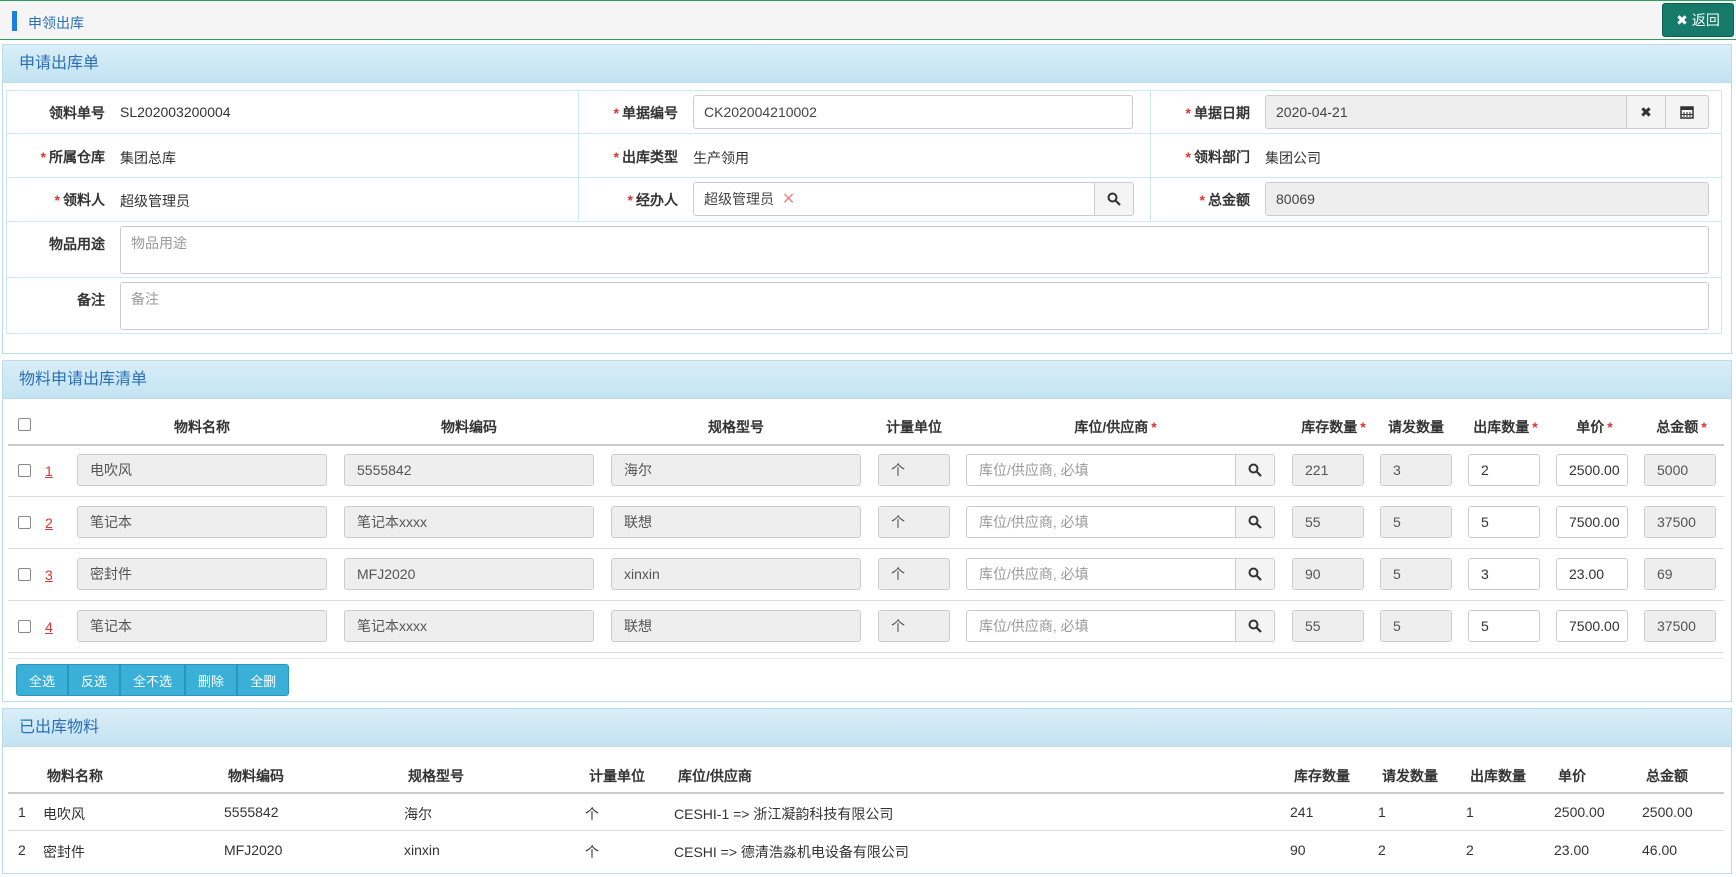  Describe the element at coordinates (864, 156) in the screenshot. I see `form-row-2: * 所属仓库 集团总库 * 出库类型 生产领用 * 领料部门 集团公司` at that location.